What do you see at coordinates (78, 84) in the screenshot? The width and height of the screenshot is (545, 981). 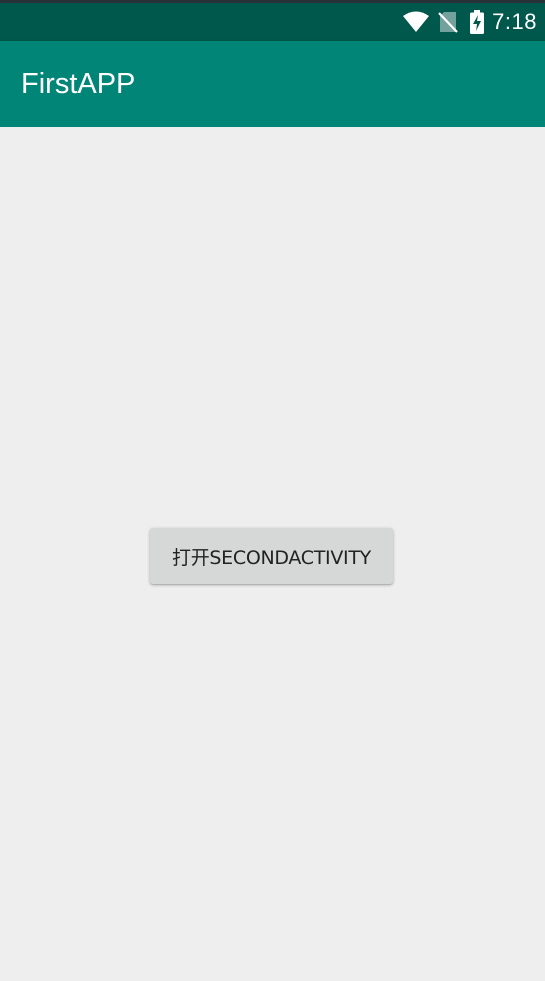 I see `app-title: FirstAPP` at bounding box center [78, 84].